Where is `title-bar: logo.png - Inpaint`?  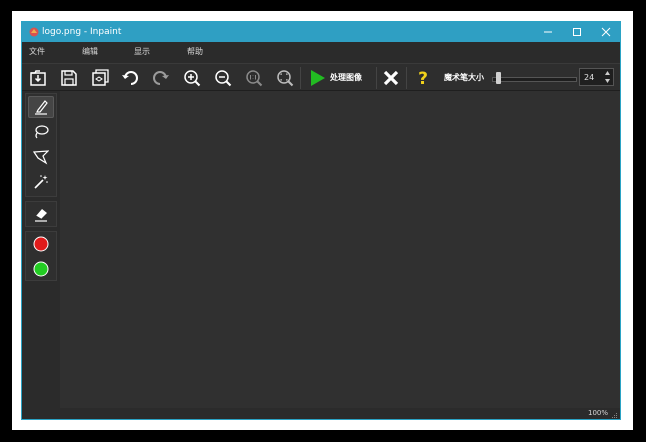
title-bar: logo.png - Inpaint is located at coordinates (321, 32).